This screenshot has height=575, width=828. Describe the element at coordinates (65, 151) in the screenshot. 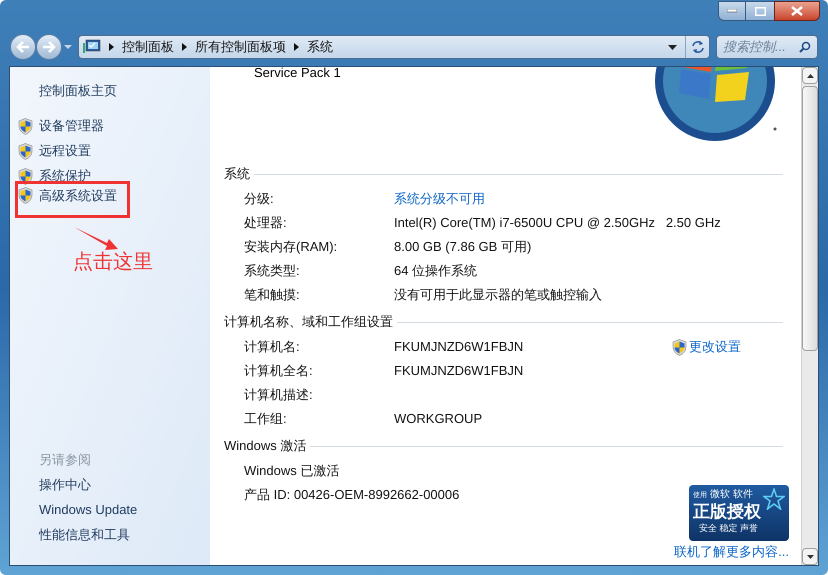

I see `sidebar-link: 远程设置` at that location.